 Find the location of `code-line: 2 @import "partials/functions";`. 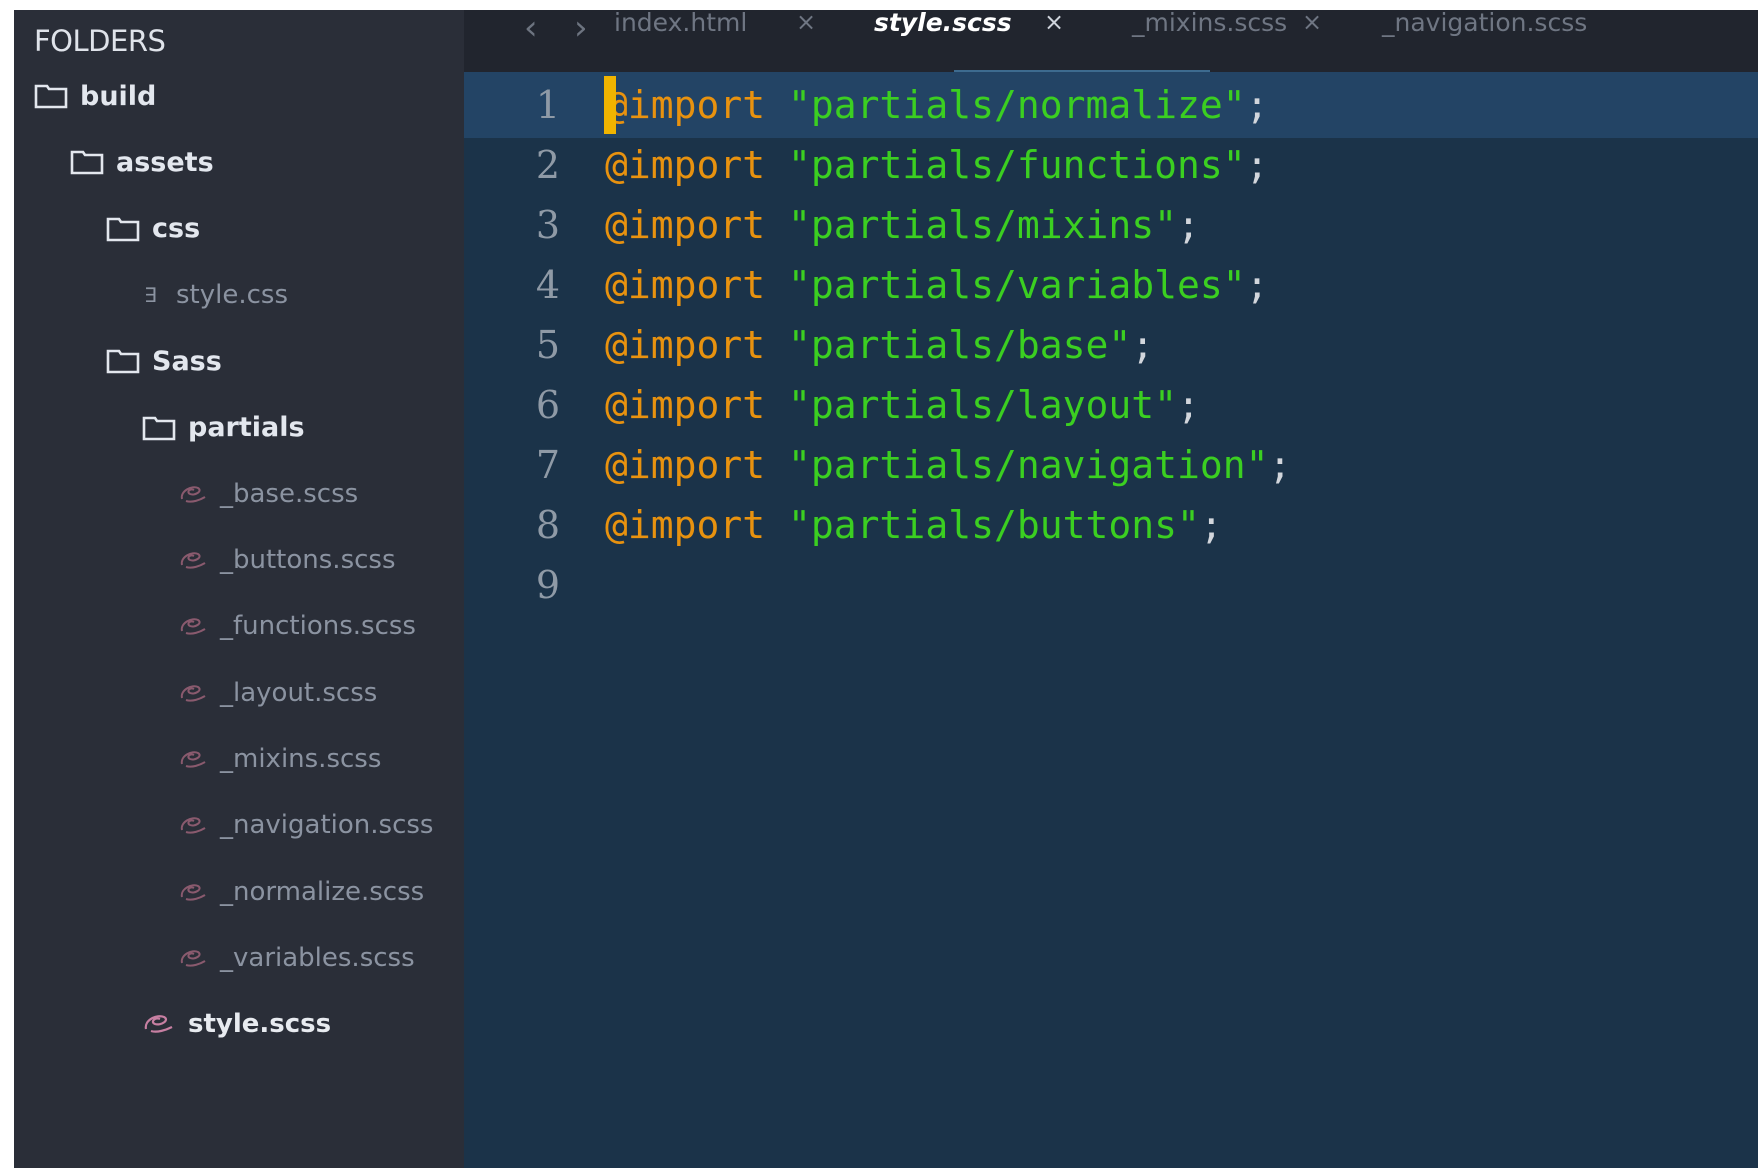

code-line: 2 @import "partials/functions"; is located at coordinates (1111, 165).